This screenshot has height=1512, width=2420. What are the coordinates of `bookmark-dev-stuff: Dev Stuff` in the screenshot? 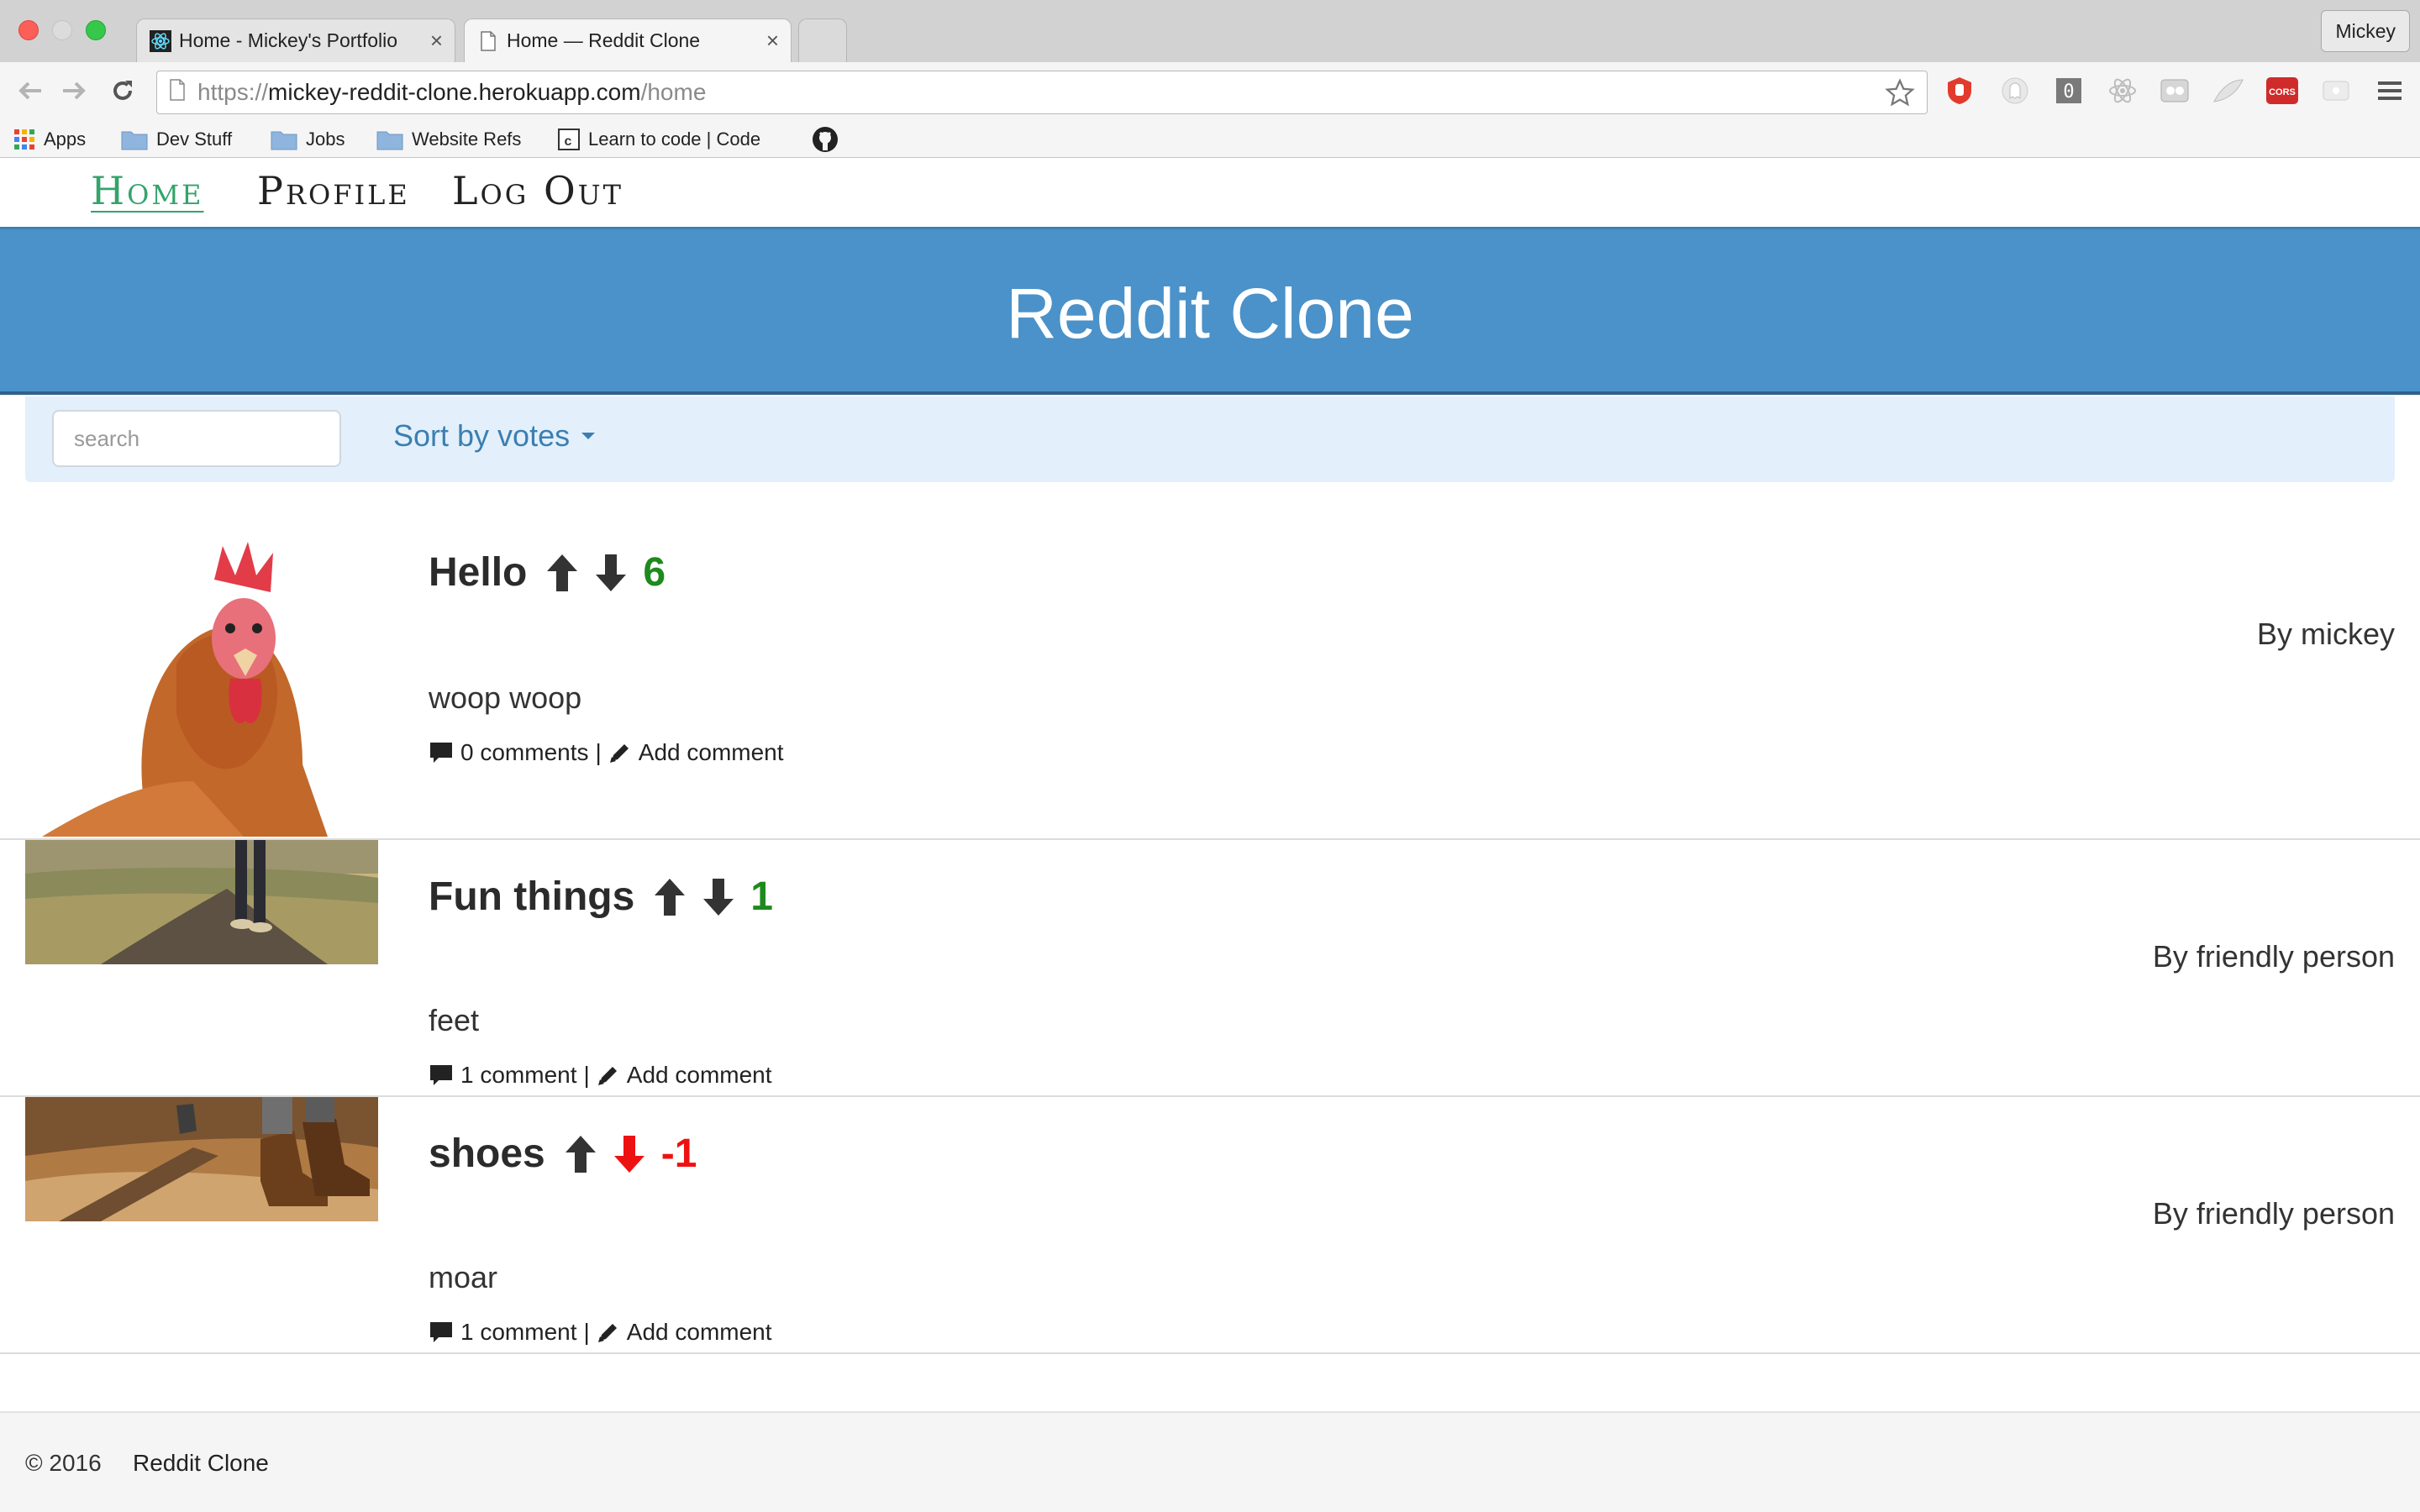 It's located at (176, 139).